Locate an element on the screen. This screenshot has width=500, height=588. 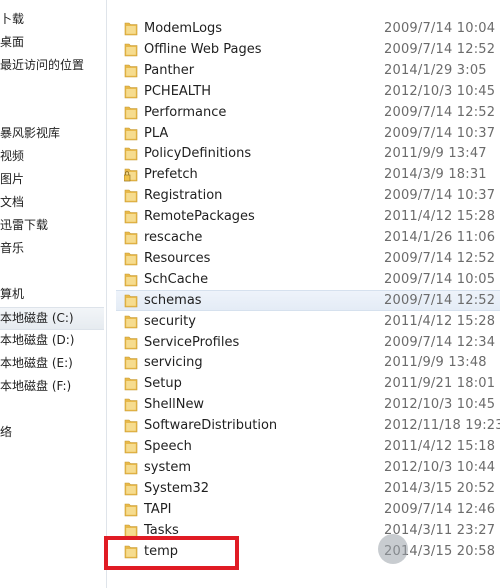
file-name: Registration is located at coordinates (183, 195).